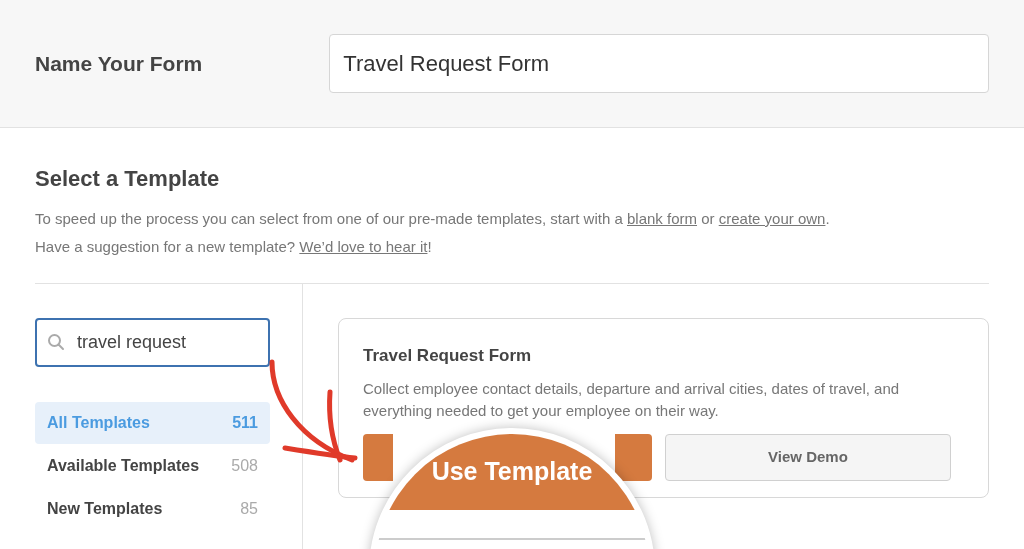  I want to click on template-description: Collect employee contact details, departure and arrival cities, dates of travel, and everything needed to get your employee on their way., so click(632, 399).